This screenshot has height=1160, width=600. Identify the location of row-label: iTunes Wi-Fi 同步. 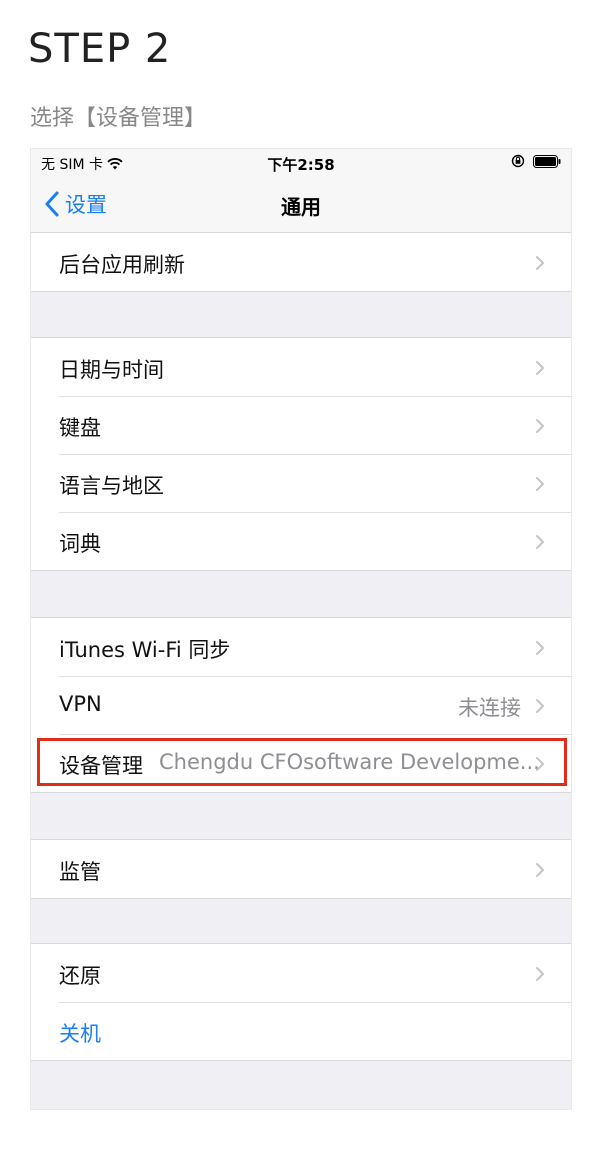
(145, 650).